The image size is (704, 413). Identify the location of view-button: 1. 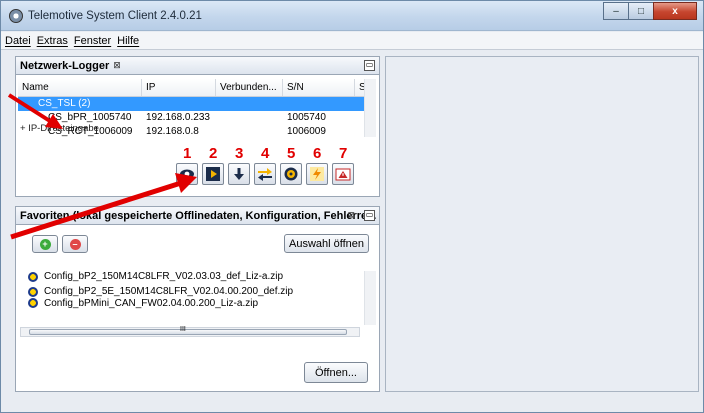
(187, 165).